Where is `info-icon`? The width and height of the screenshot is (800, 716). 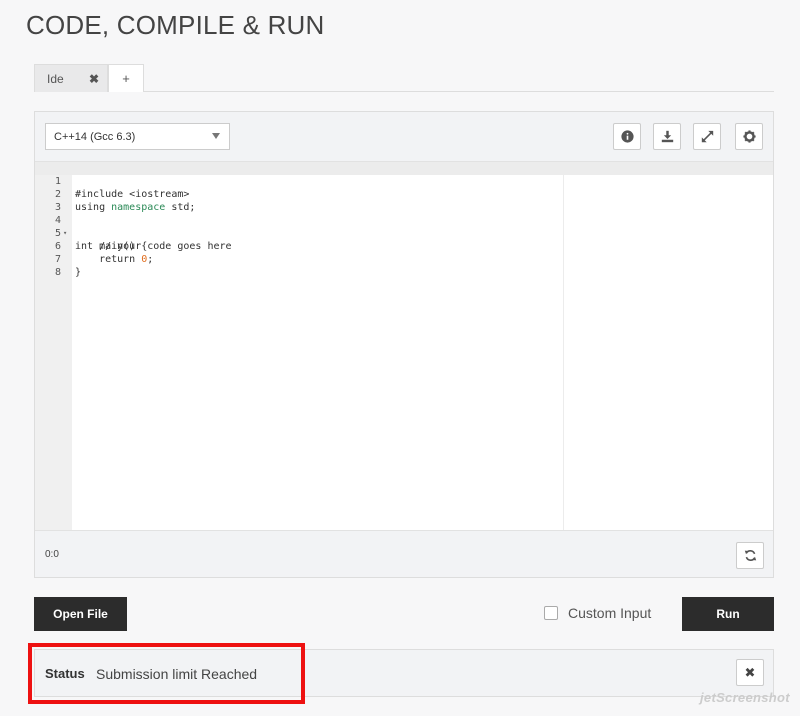 info-icon is located at coordinates (627, 136).